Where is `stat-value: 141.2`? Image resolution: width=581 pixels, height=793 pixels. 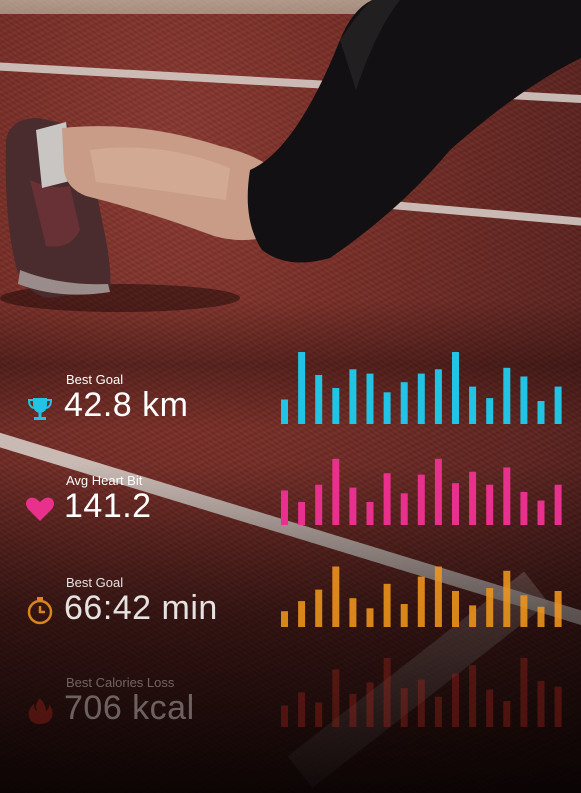 stat-value: 141.2 is located at coordinates (108, 506).